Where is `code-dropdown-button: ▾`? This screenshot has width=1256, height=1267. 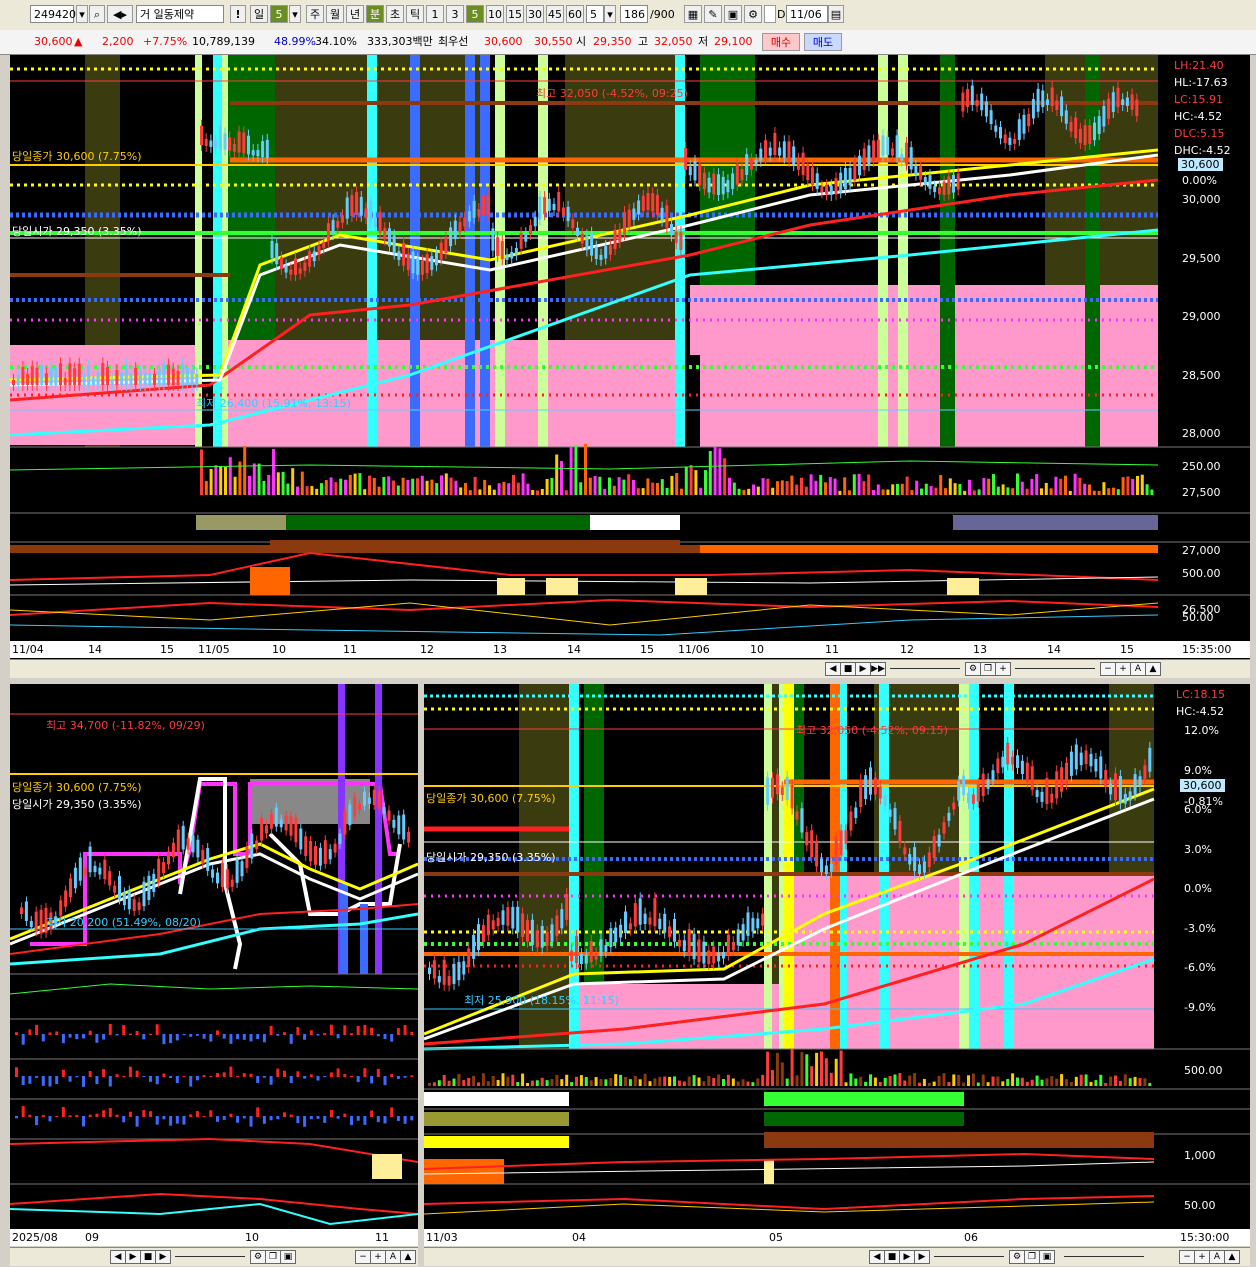
code-dropdown-button: ▾ is located at coordinates (82, 14).